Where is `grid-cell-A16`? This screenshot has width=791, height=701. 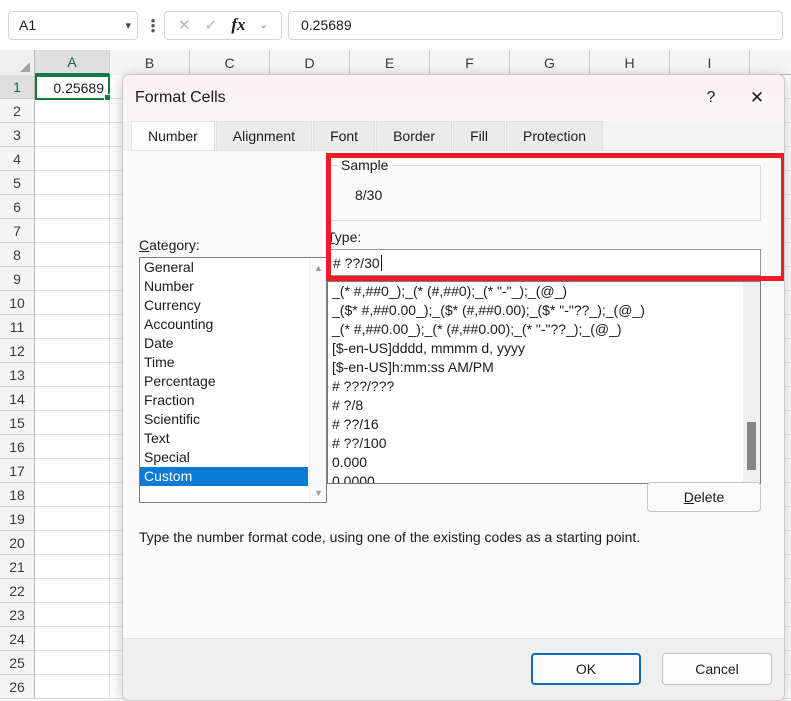 grid-cell-A16 is located at coordinates (72, 446).